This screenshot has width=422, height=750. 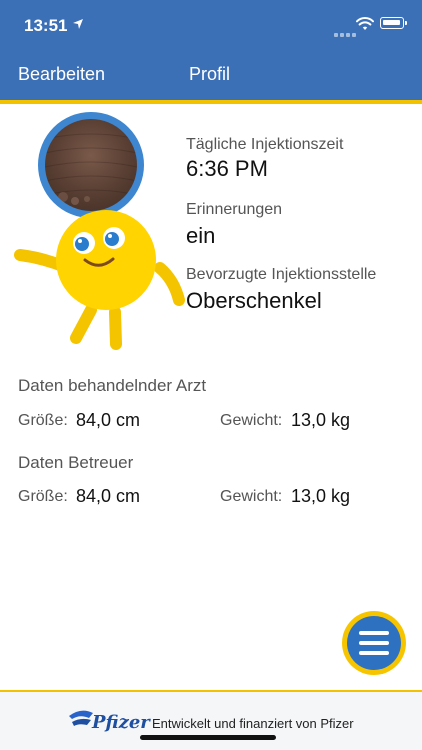 What do you see at coordinates (99, 280) in the screenshot?
I see `mascot-illustration` at bounding box center [99, 280].